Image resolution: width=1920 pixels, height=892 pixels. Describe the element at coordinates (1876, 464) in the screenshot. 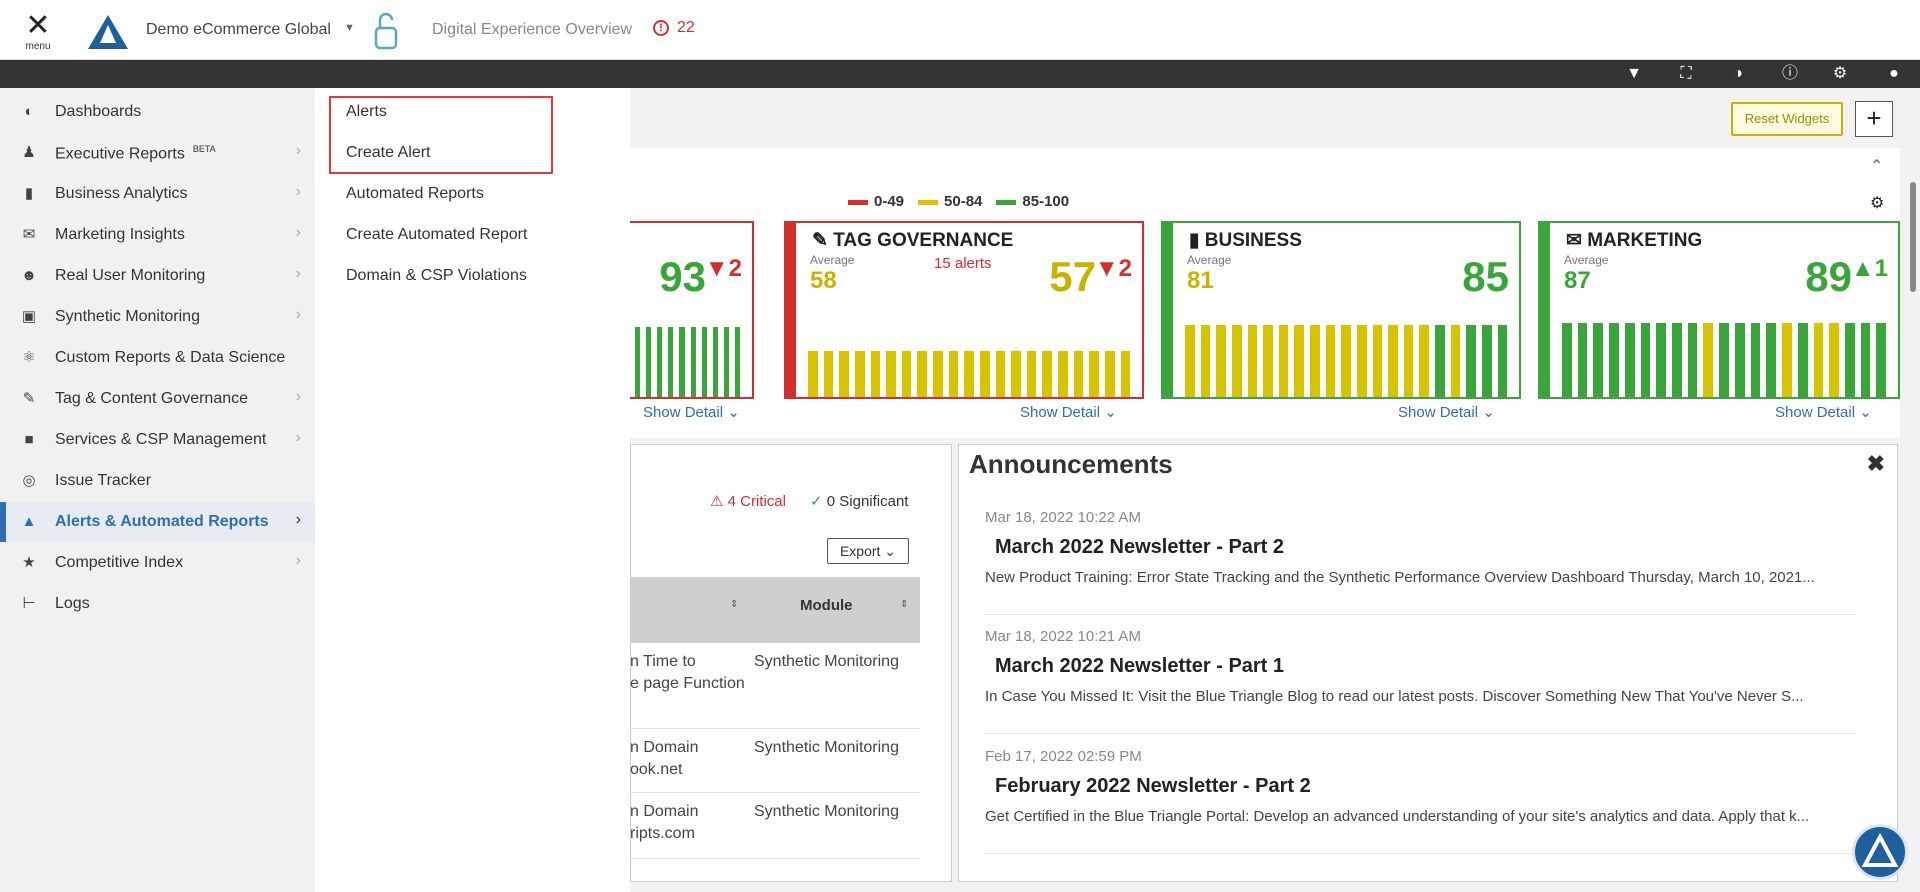

I see `close-icon: ✖` at that location.